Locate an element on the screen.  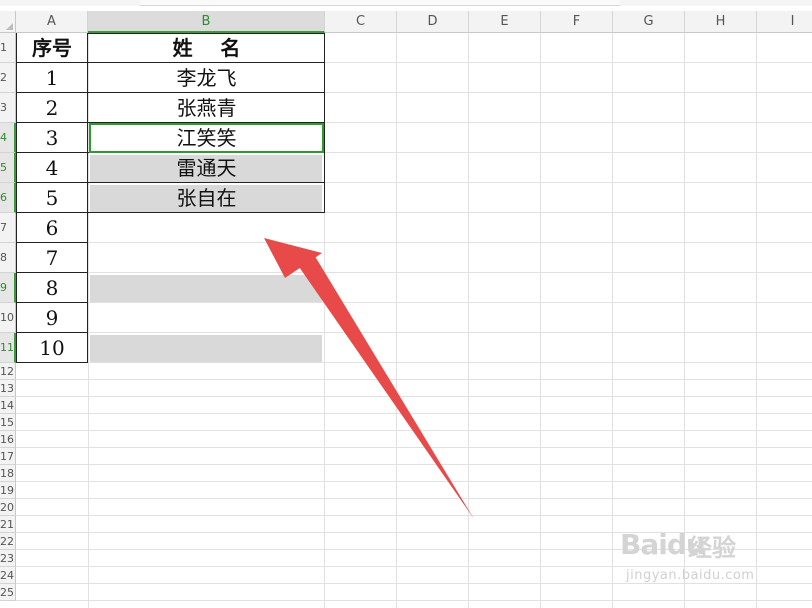
baidu-jingyan-watermark: Baidu 经验 jingyan.baidu.com is located at coordinates (713, 555).